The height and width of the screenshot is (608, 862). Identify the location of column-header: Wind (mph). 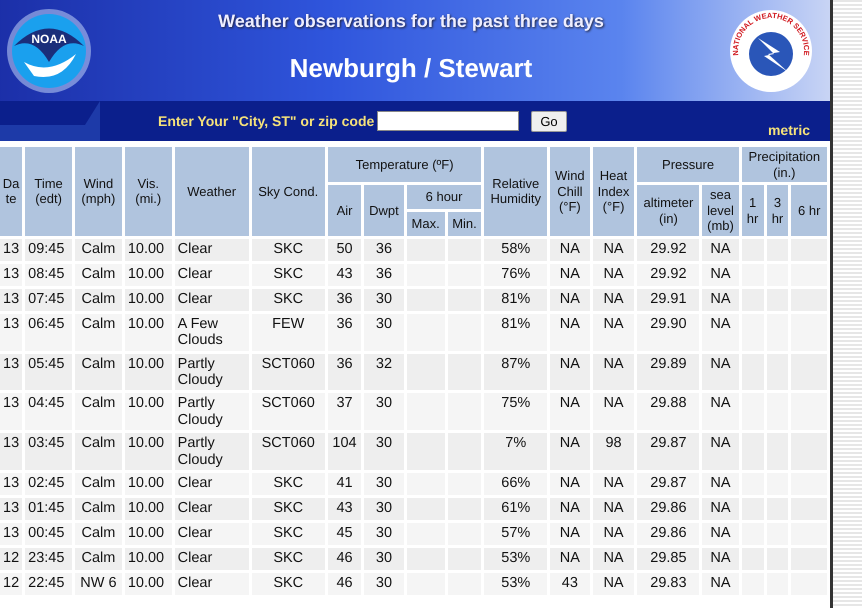
(98, 191).